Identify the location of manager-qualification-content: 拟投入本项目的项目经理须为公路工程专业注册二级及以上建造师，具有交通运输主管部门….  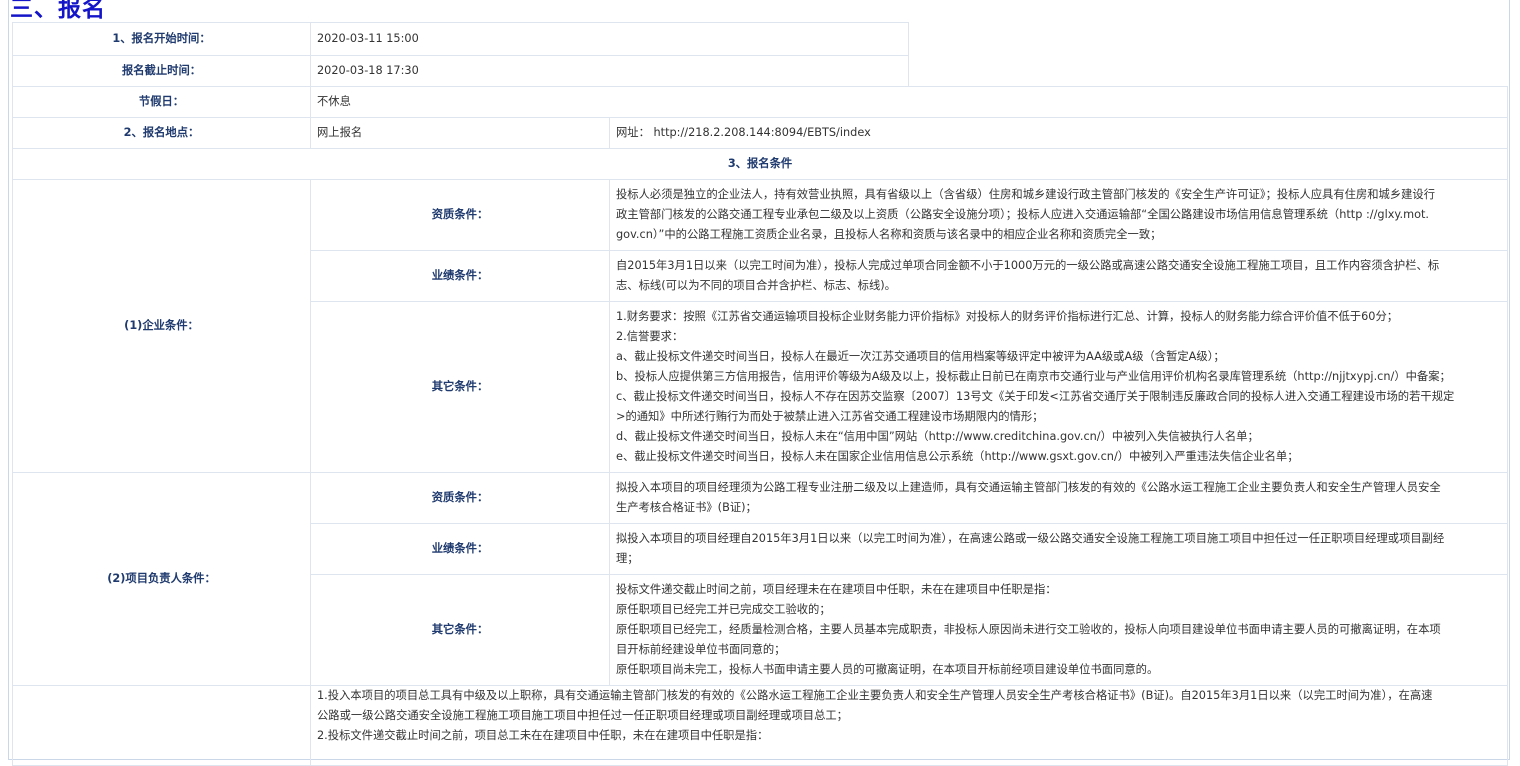
(1058, 498).